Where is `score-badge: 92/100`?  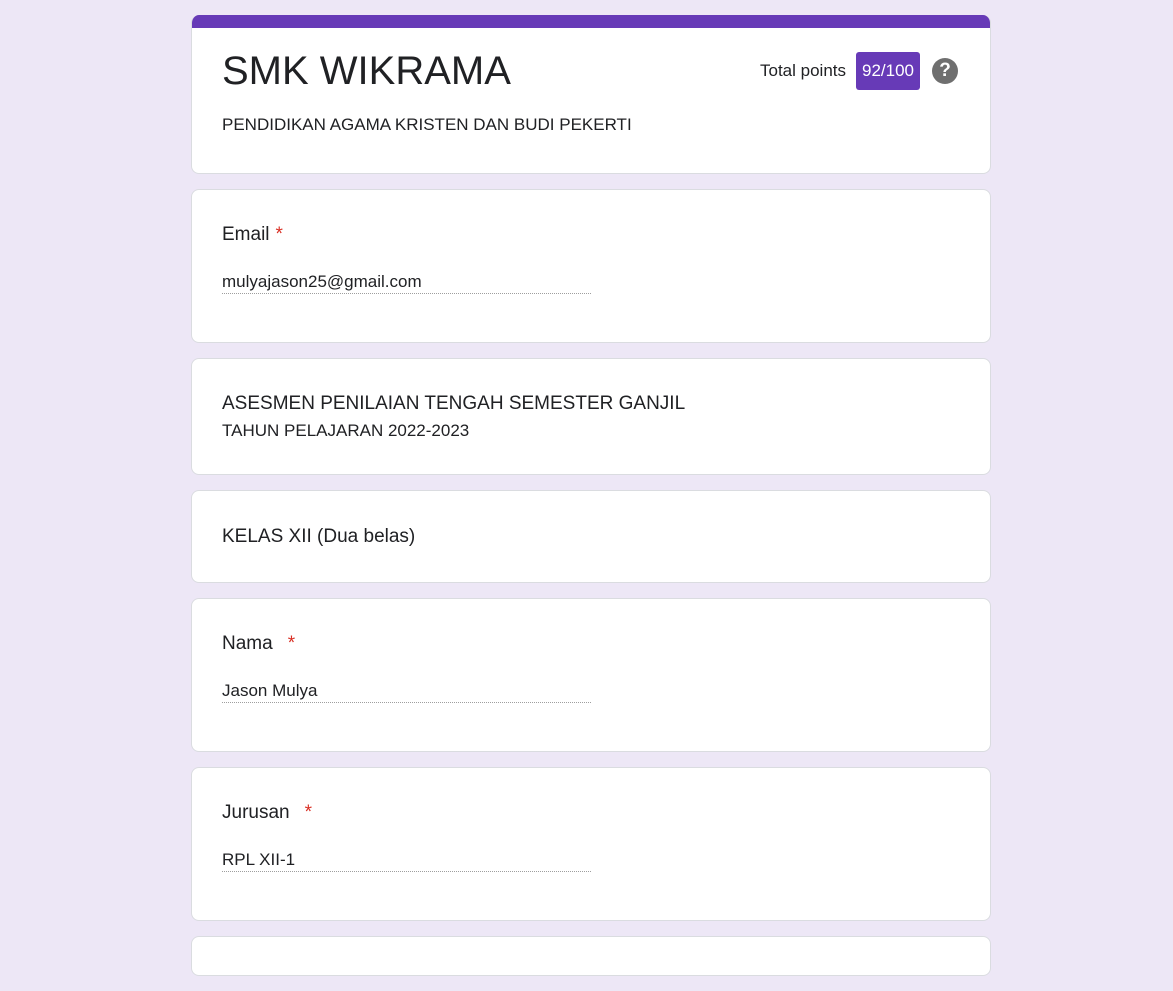 score-badge: 92/100 is located at coordinates (888, 71).